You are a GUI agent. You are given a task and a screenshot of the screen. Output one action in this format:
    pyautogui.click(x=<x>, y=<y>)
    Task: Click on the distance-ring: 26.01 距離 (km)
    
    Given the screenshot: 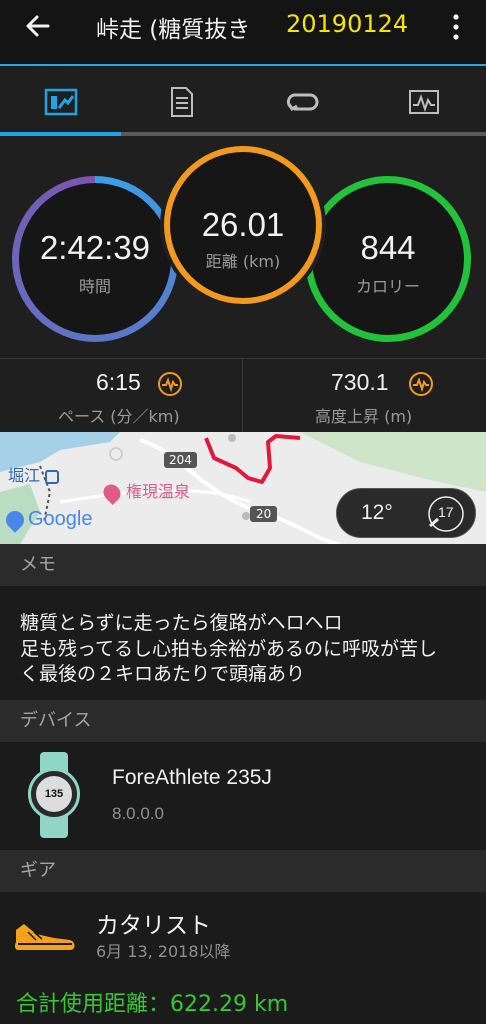 What is the action you would take?
    pyautogui.click(x=243, y=225)
    